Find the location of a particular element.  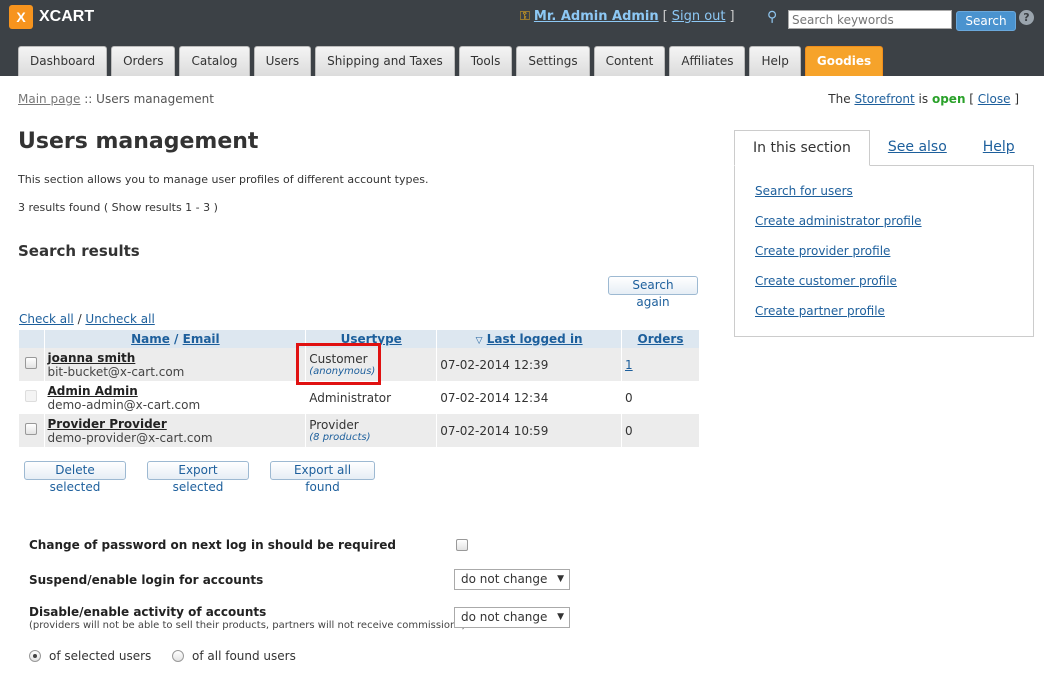

close-store-link: Close is located at coordinates (994, 99).